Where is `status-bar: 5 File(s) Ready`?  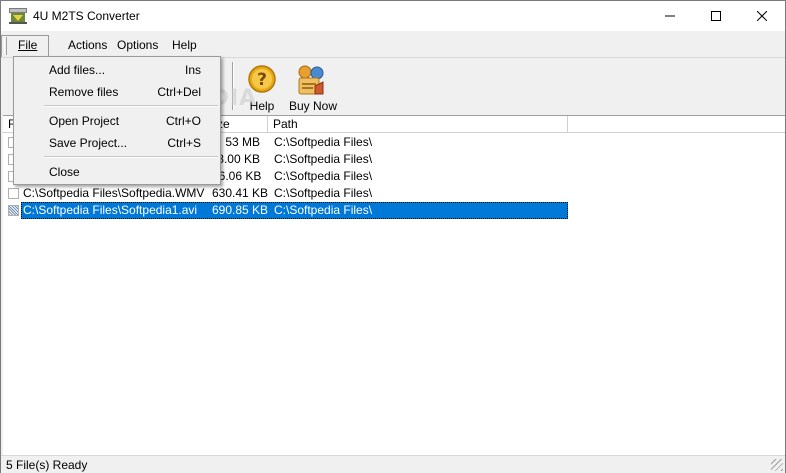 status-bar: 5 File(s) Ready is located at coordinates (393, 464).